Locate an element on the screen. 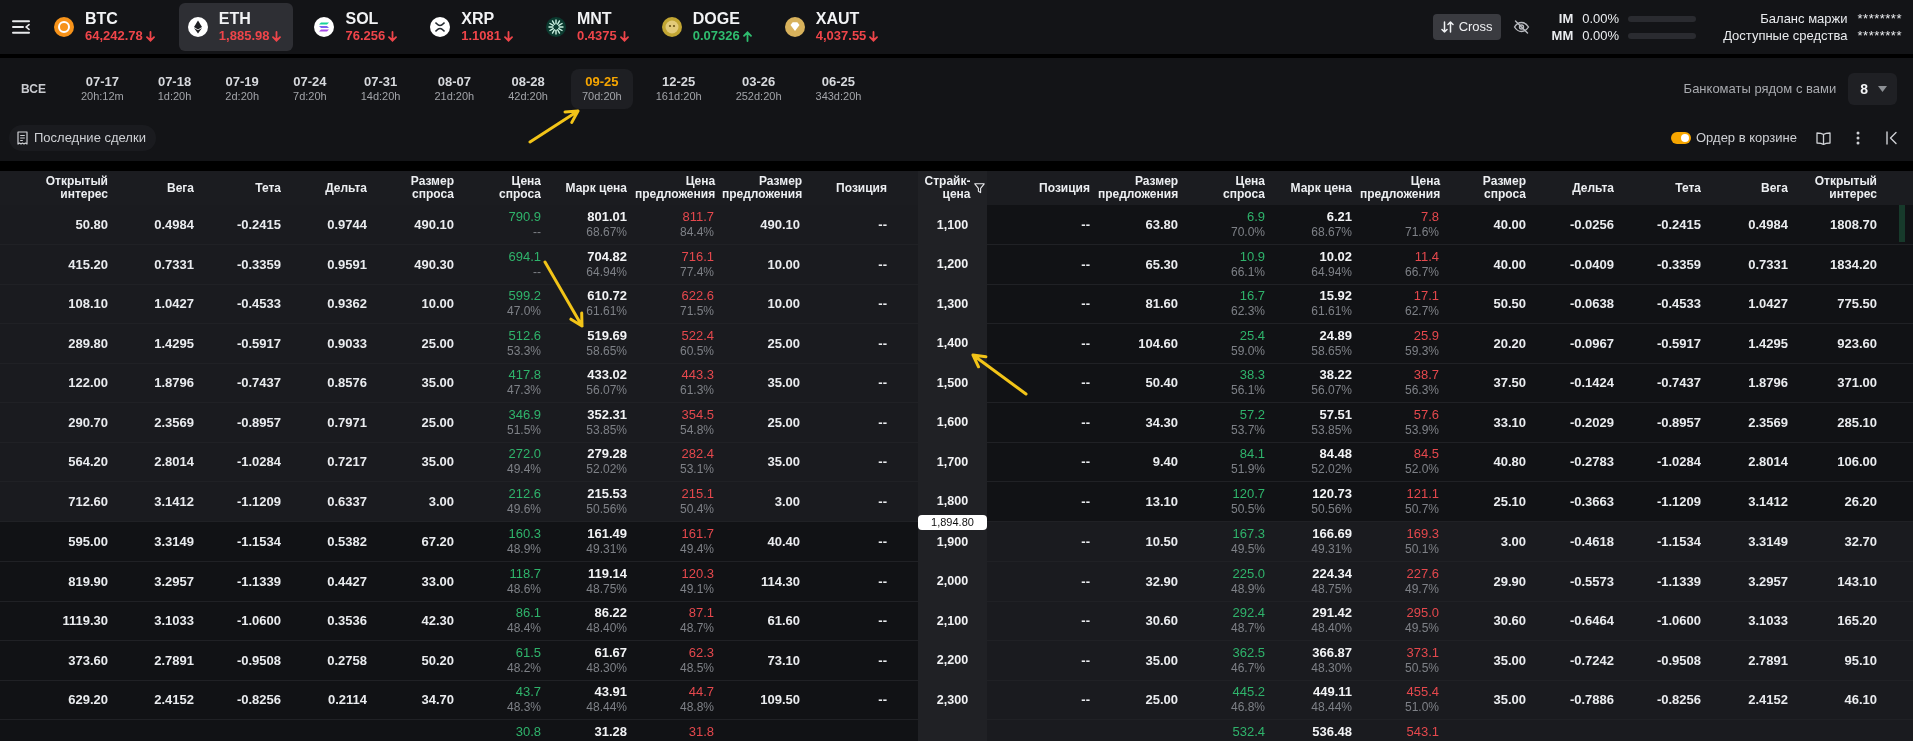  coin-tab: MNT 0.4375 is located at coordinates (589, 27).